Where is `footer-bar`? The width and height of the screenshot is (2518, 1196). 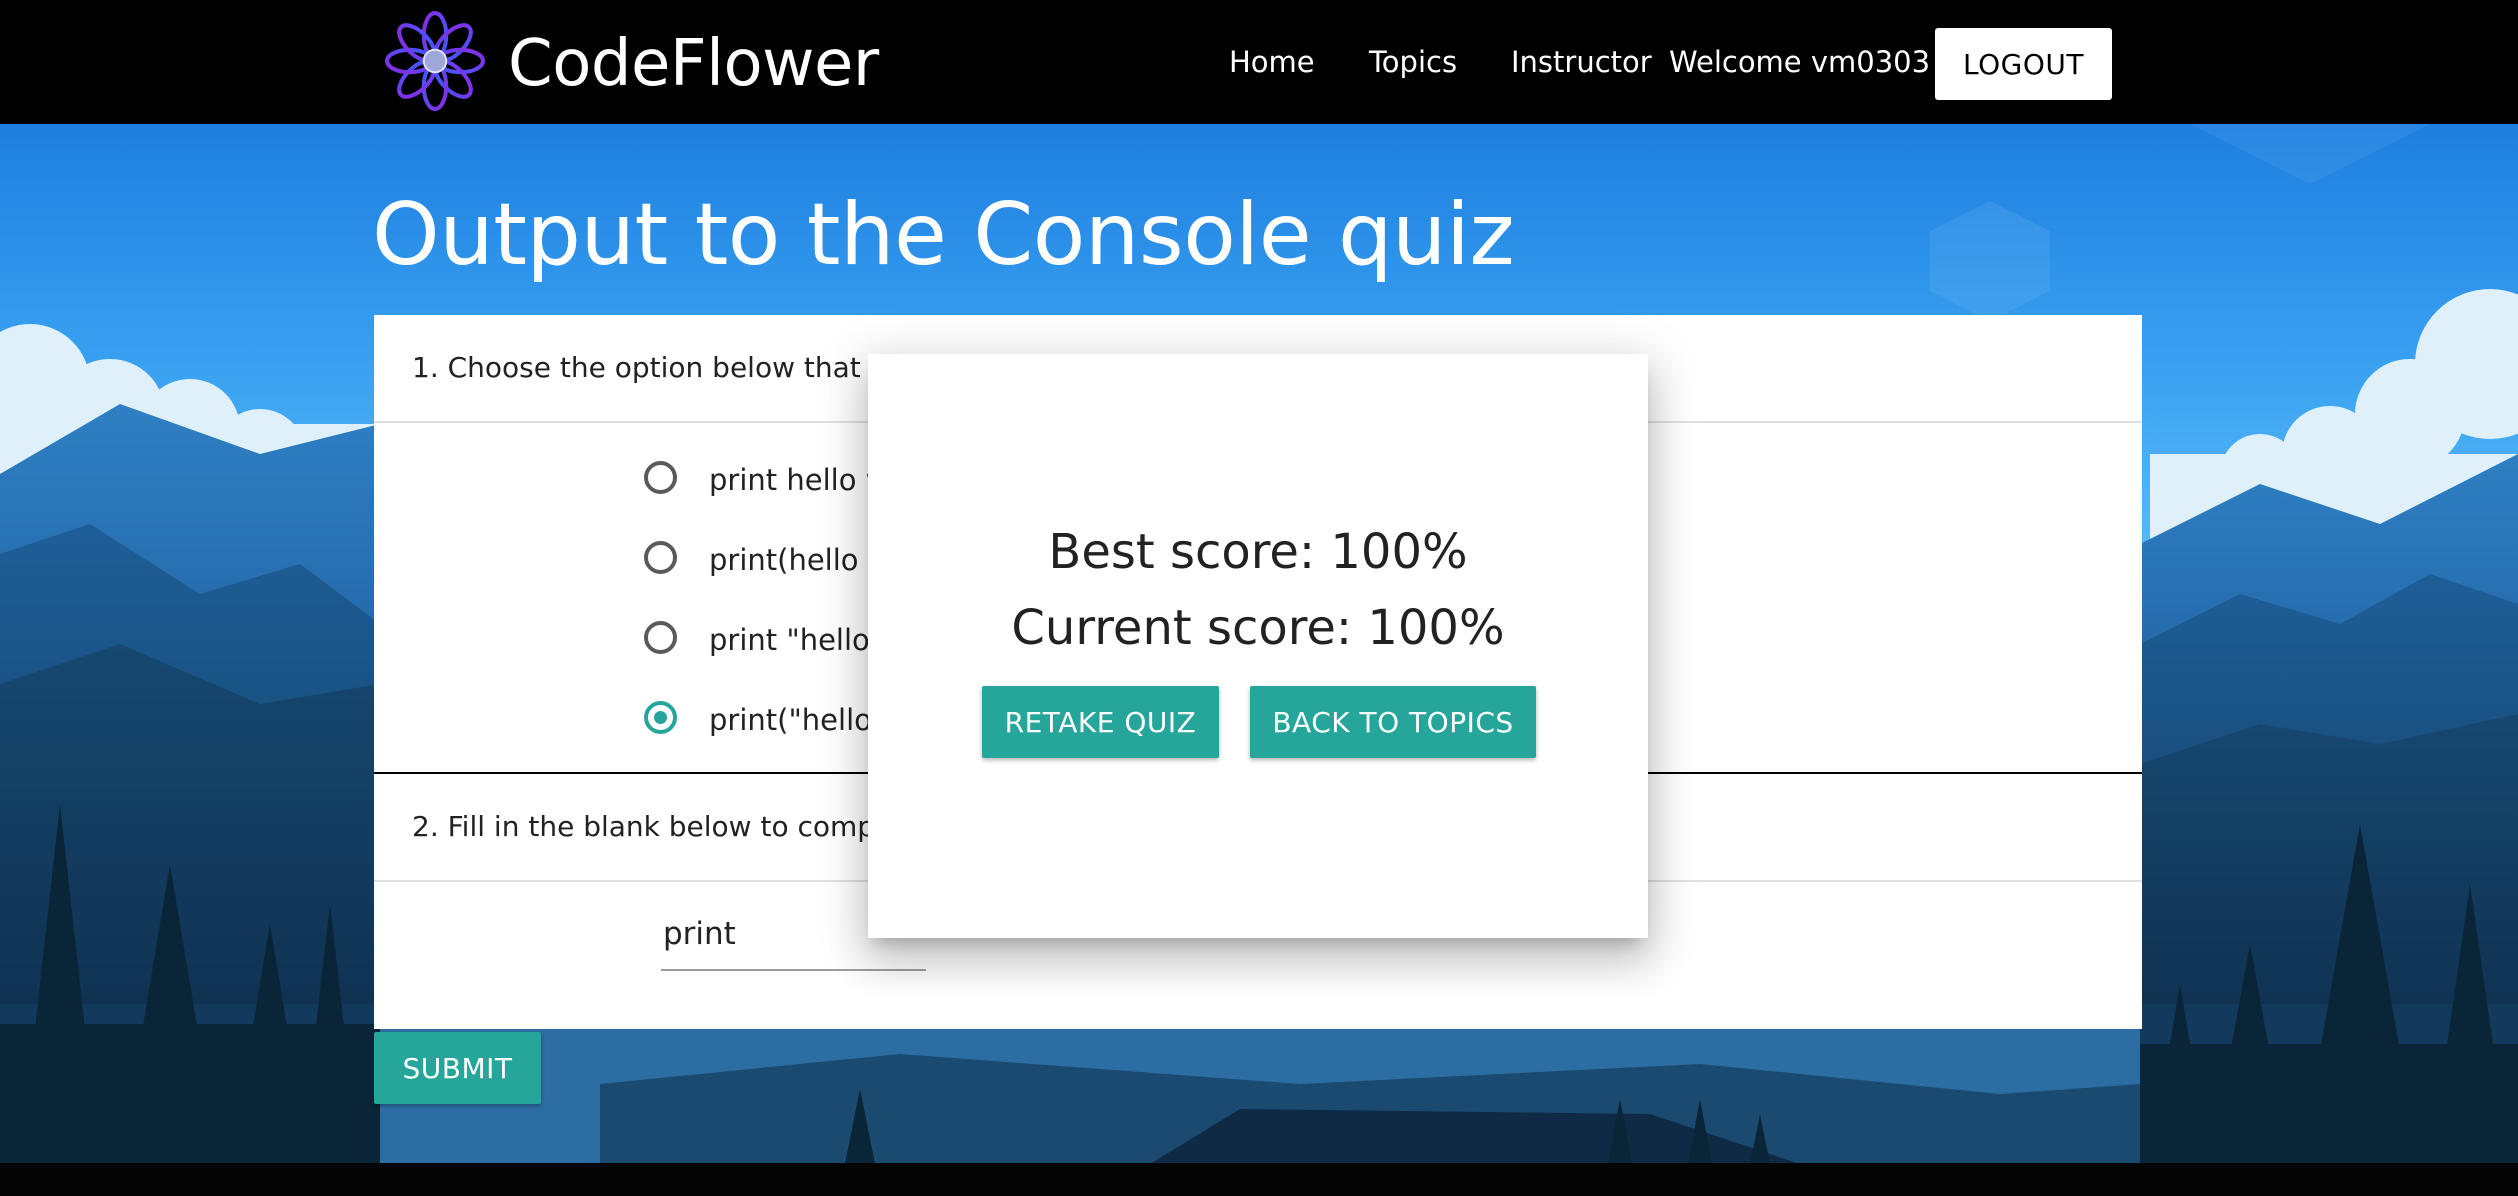 footer-bar is located at coordinates (1259, 1179).